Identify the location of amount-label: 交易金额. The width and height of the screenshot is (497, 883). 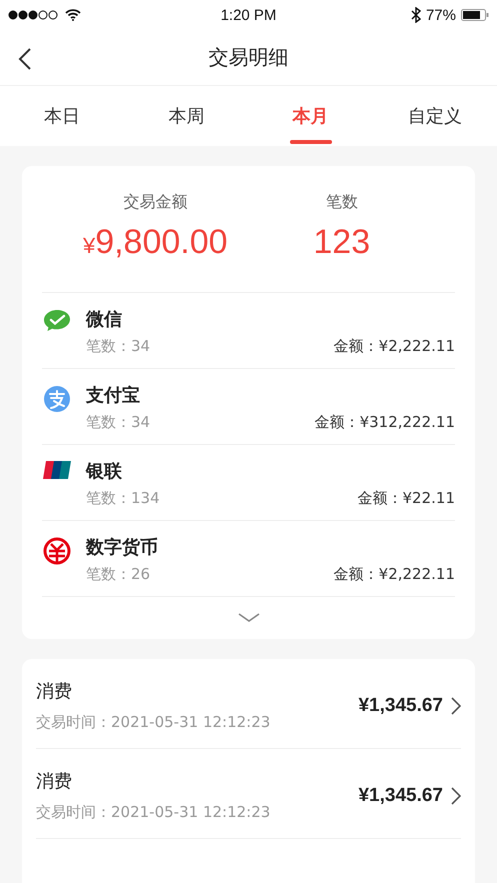
(155, 202).